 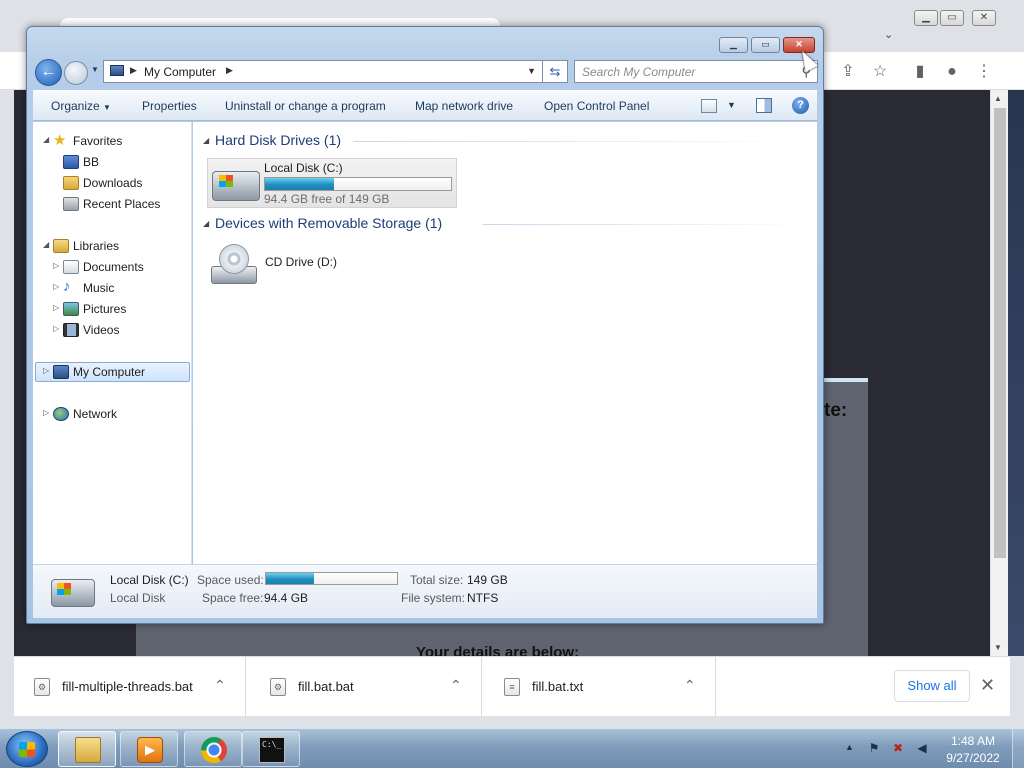 I want to click on pictures-icon, so click(x=71, y=309).